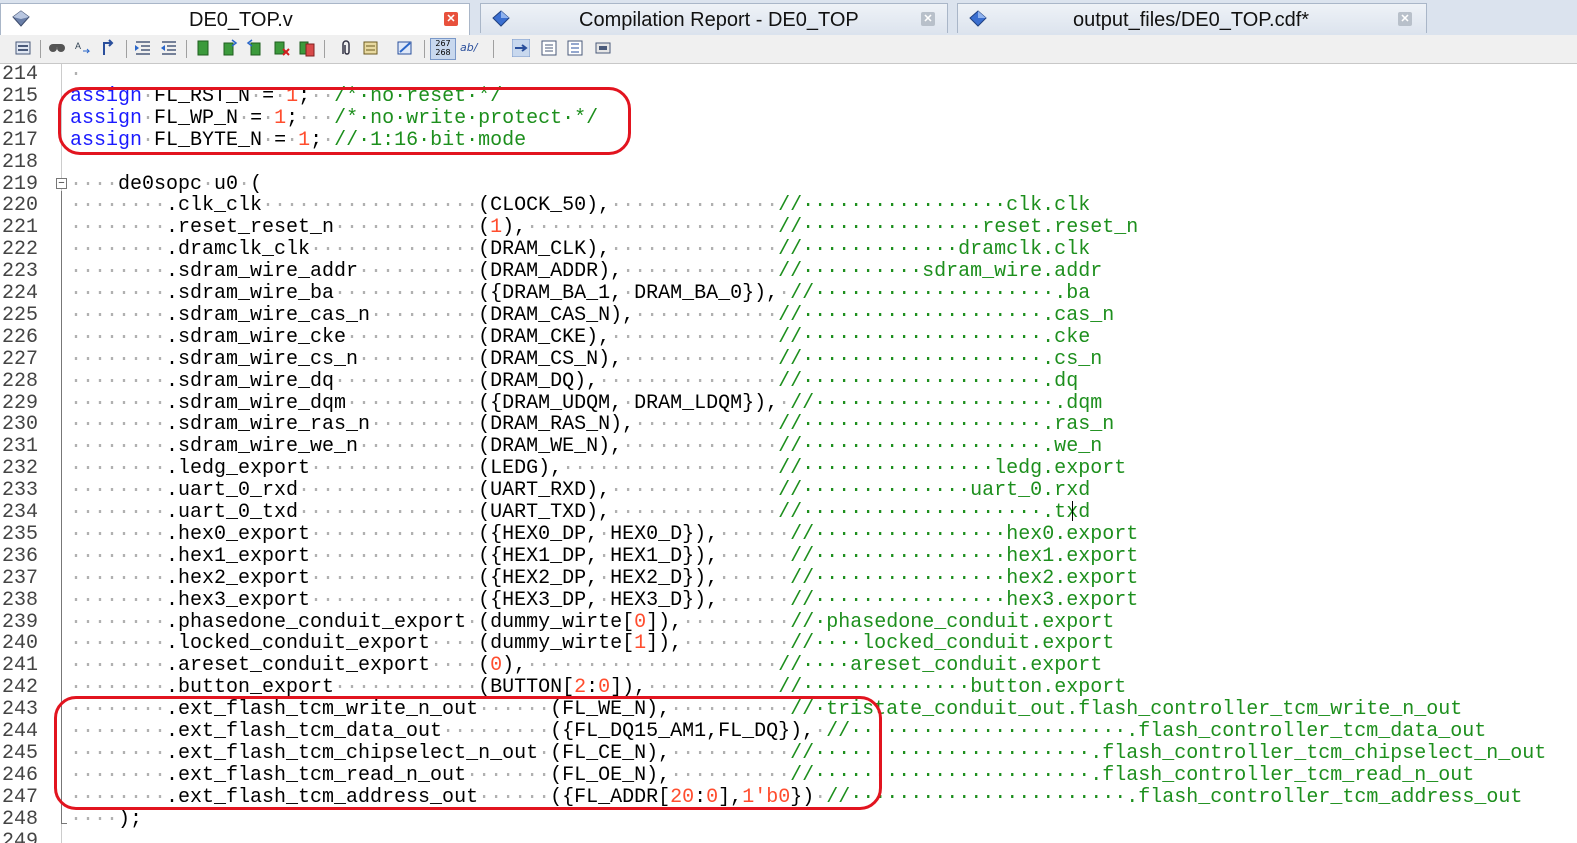  What do you see at coordinates (78, 46) in the screenshot?
I see `svg-text: A` at bounding box center [78, 46].